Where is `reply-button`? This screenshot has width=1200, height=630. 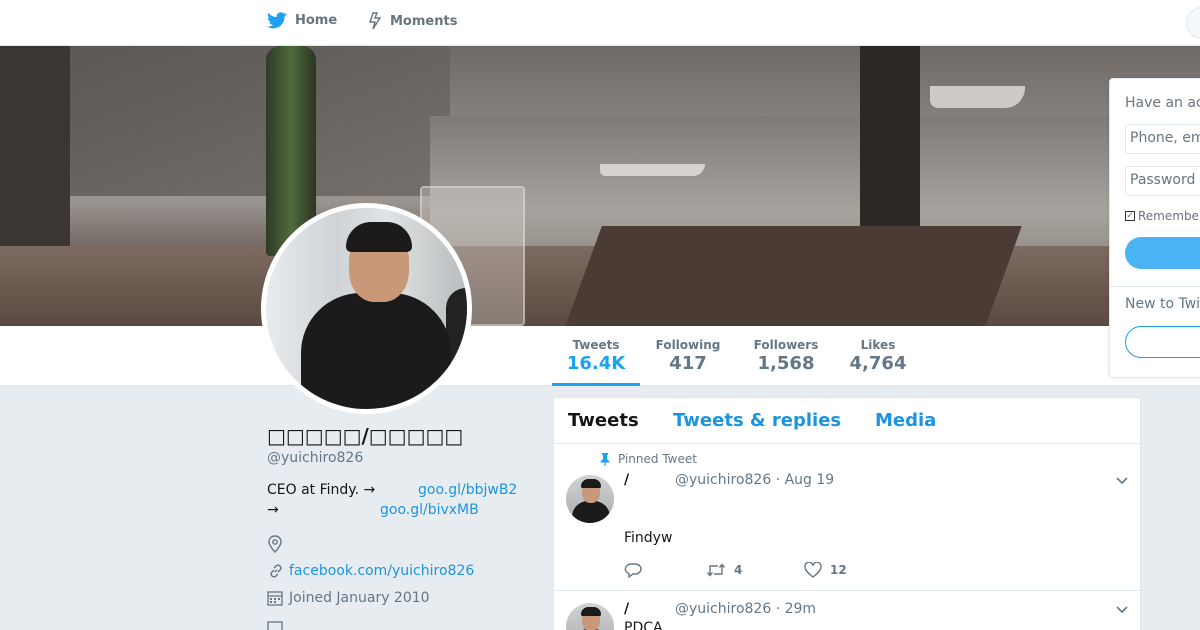 reply-button is located at coordinates (637, 570).